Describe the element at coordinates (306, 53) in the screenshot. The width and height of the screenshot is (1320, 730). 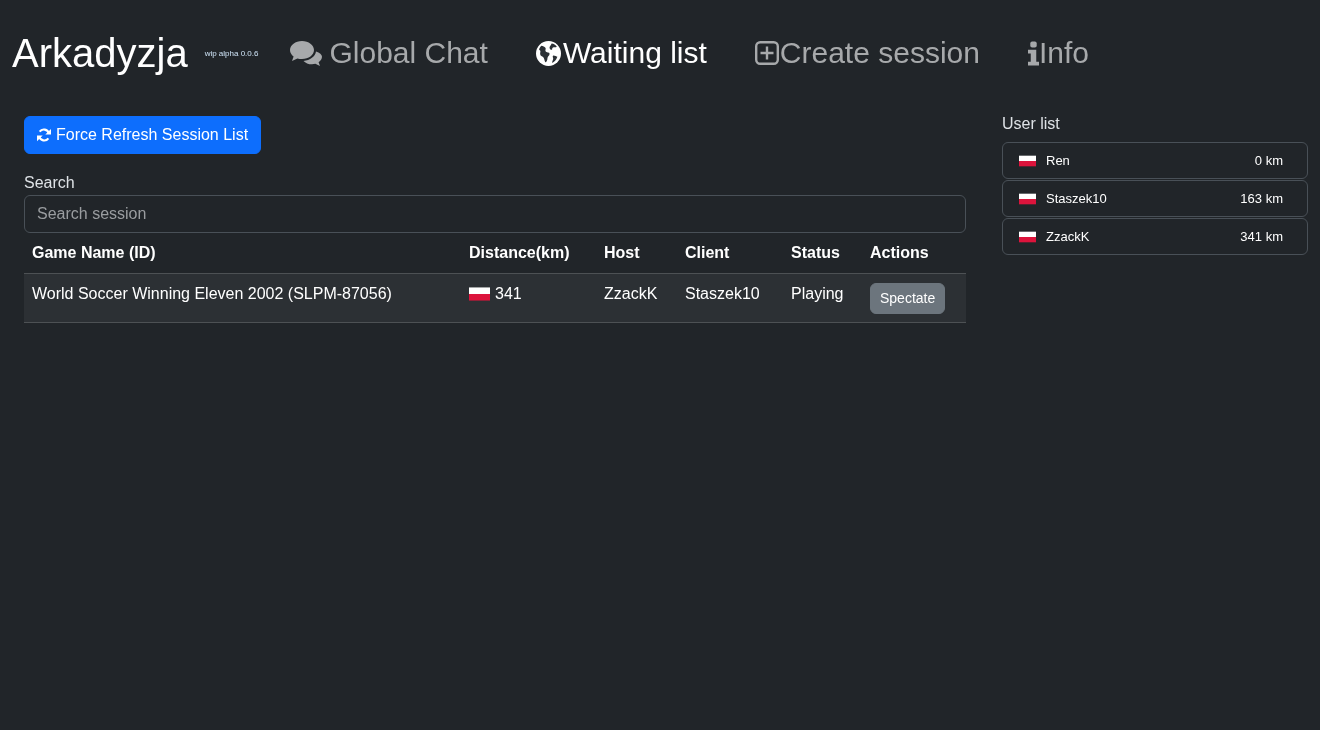
I see `chat-icon` at that location.